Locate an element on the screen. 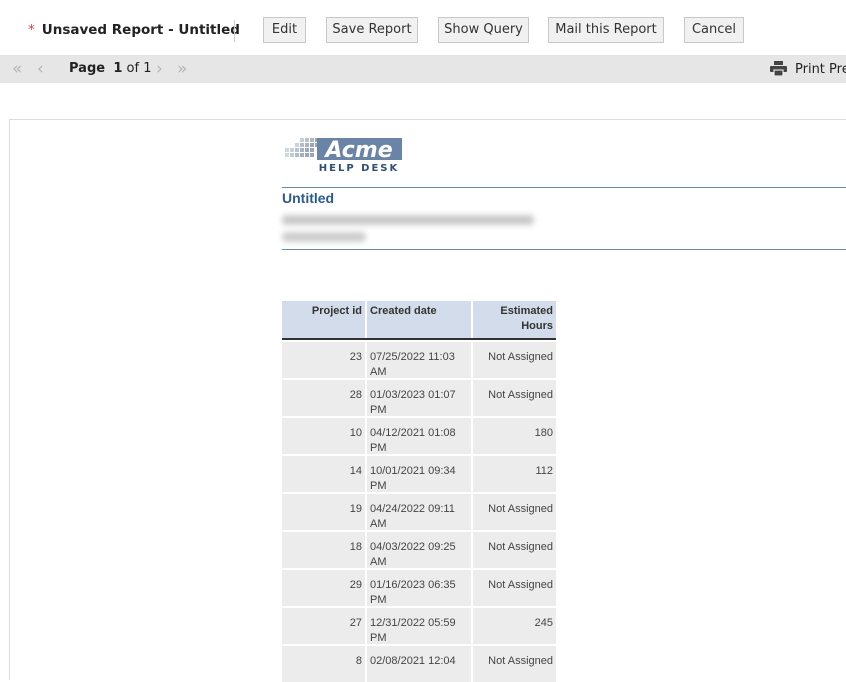 Image resolution: width=846 pixels, height=682 pixels. current-page: 1 is located at coordinates (118, 68).